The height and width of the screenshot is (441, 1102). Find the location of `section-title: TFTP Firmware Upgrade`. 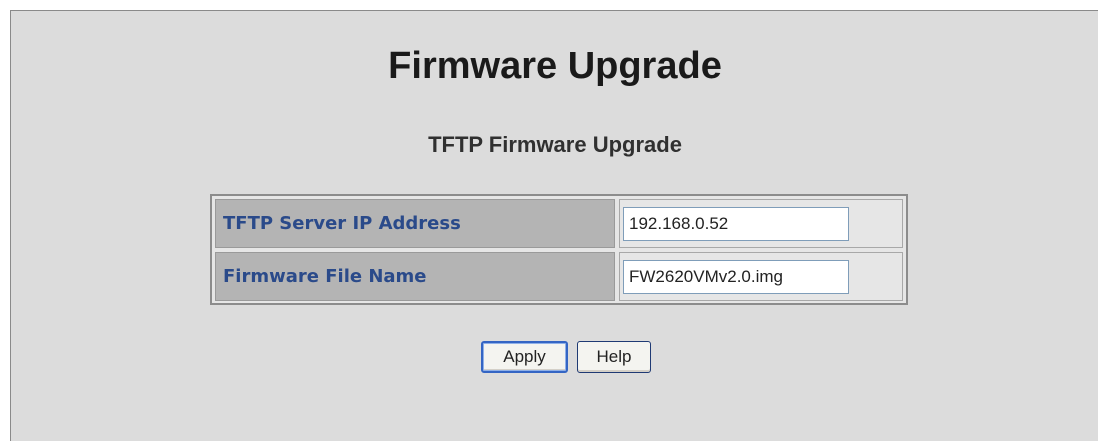

section-title: TFTP Firmware Upgrade is located at coordinates (555, 144).